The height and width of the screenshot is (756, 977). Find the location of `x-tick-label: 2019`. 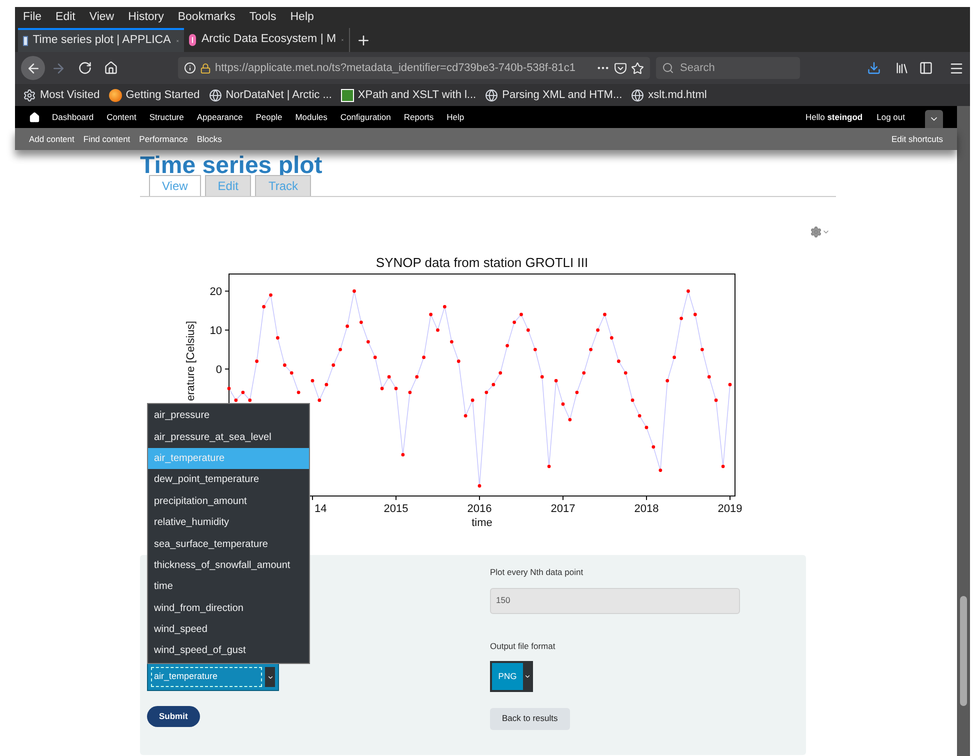

x-tick-label: 2019 is located at coordinates (730, 509).